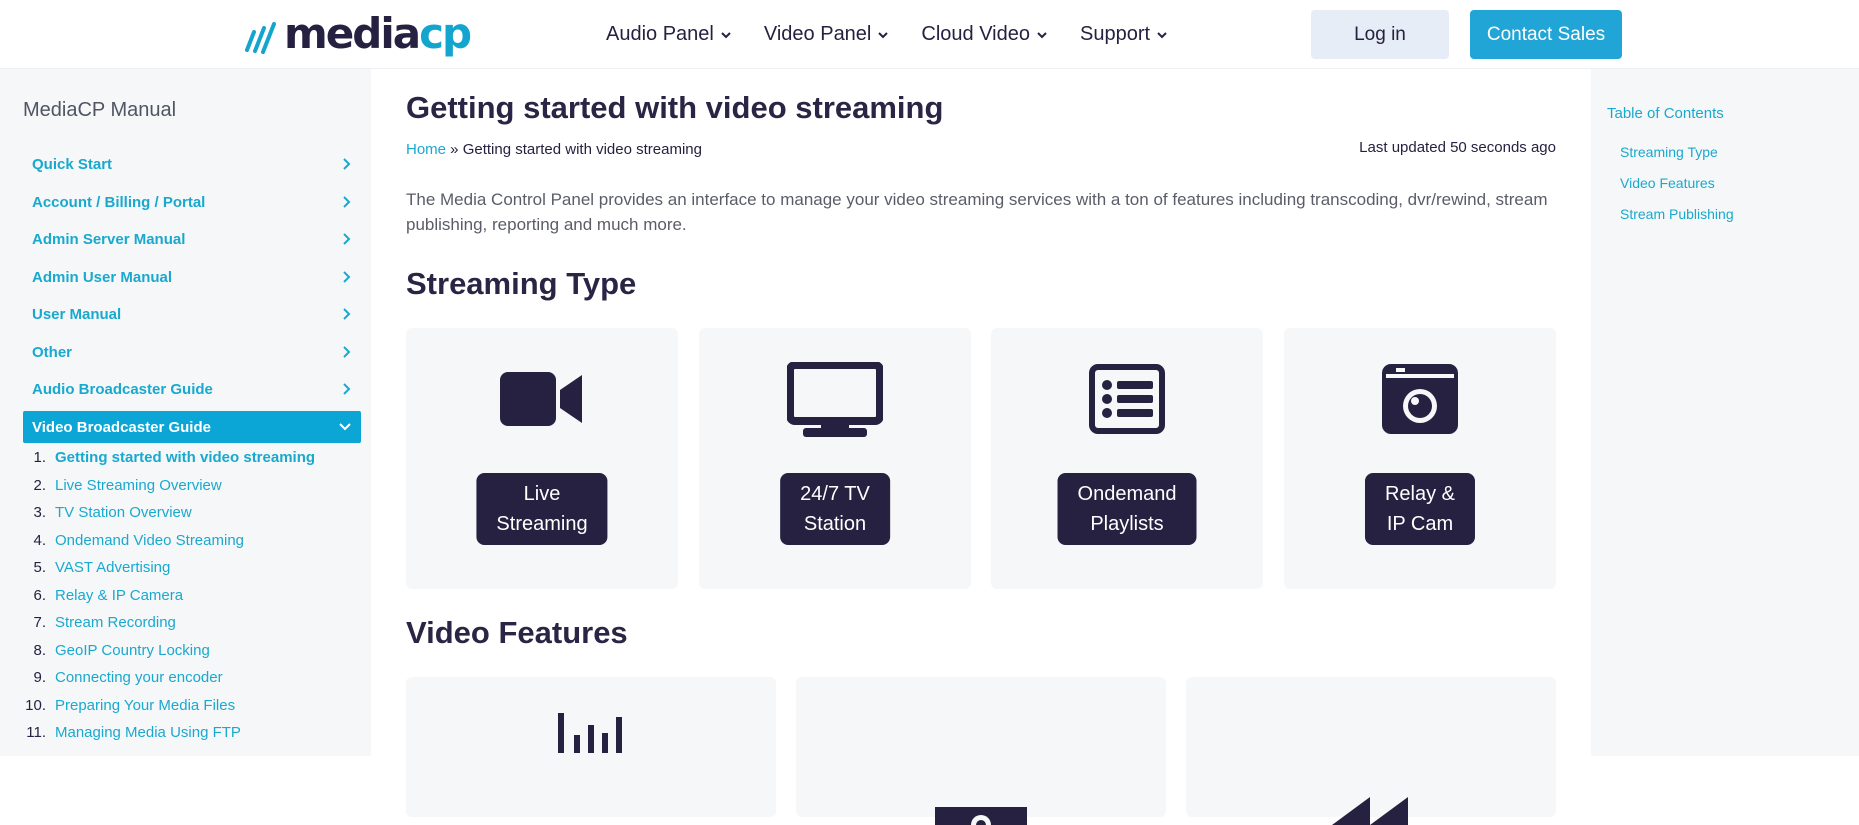  I want to click on page-title: Getting started with video streaming, so click(675, 107).